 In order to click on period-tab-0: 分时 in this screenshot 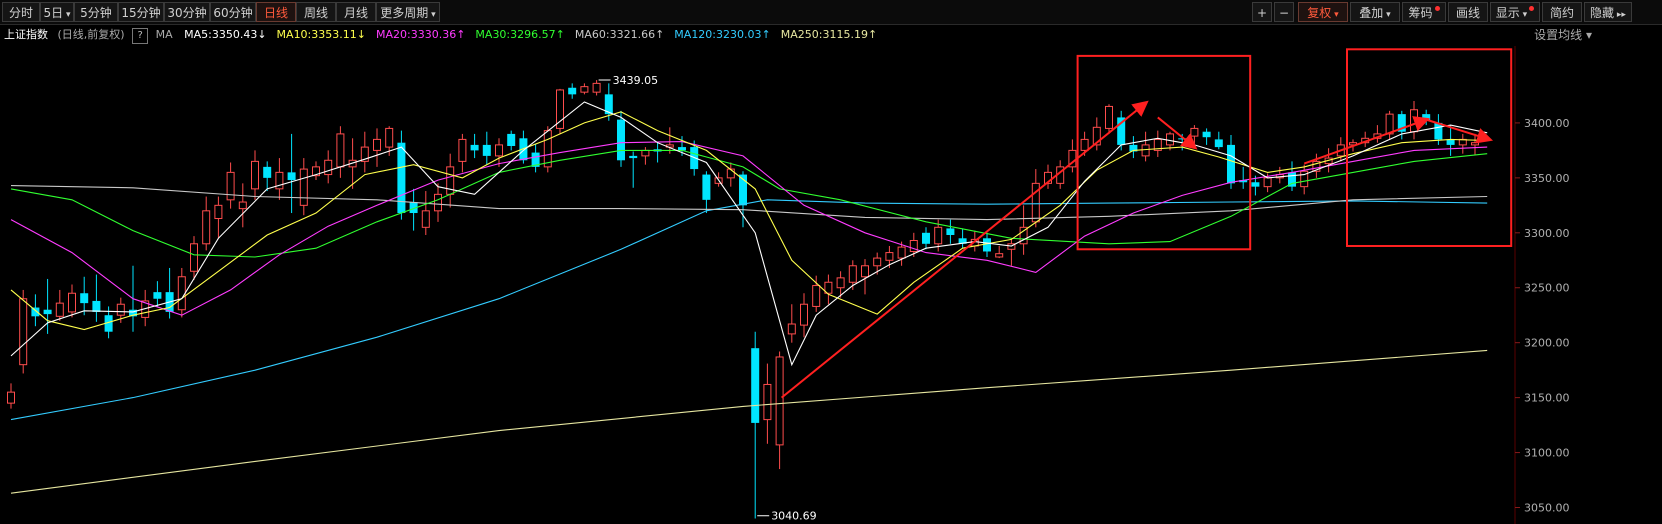, I will do `click(21, 12)`.